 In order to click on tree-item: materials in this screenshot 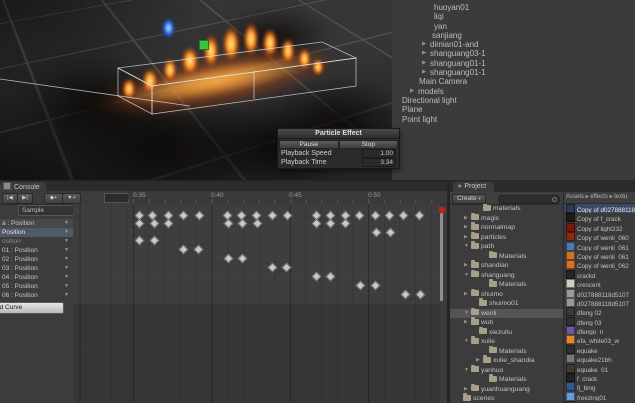, I will do `click(506, 209)`.